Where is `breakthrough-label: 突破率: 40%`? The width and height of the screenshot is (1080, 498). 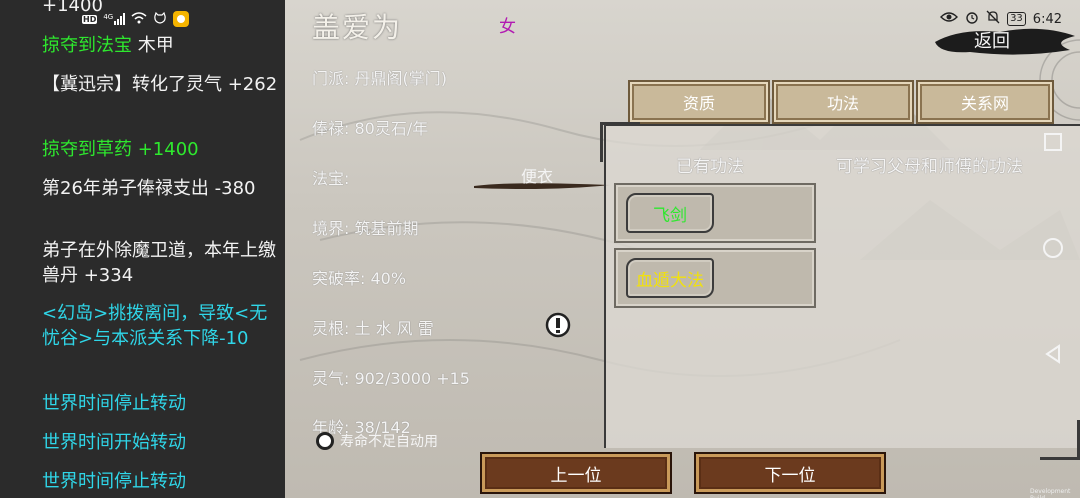 breakthrough-label: 突破率: 40% is located at coordinates (359, 278).